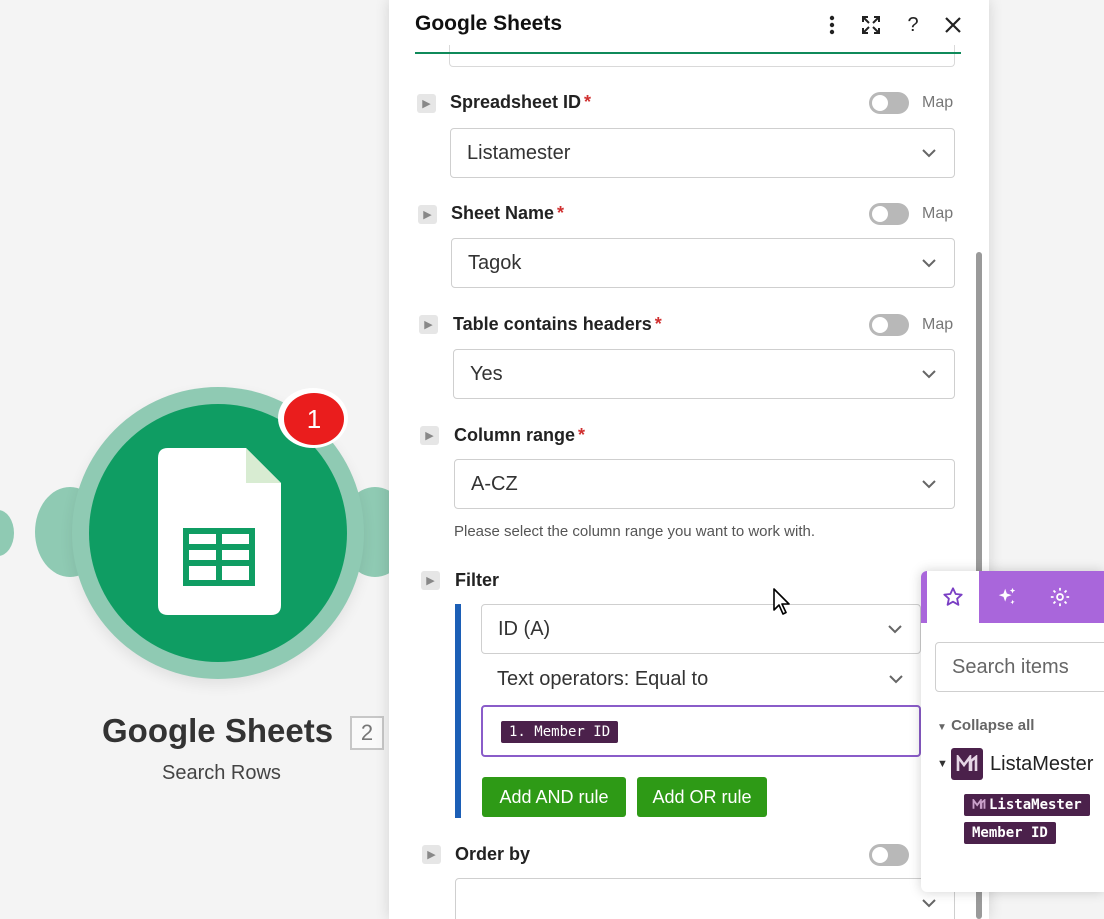  What do you see at coordinates (493, 854) in the screenshot?
I see `order-by-label: Order by` at bounding box center [493, 854].